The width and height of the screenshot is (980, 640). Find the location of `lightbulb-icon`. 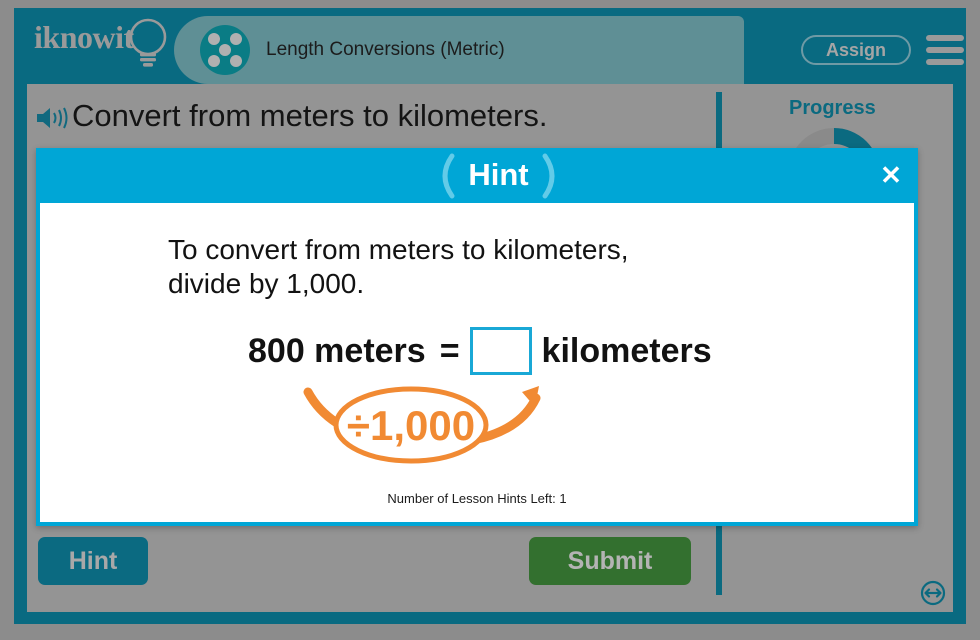

lightbulb-icon is located at coordinates (148, 42).